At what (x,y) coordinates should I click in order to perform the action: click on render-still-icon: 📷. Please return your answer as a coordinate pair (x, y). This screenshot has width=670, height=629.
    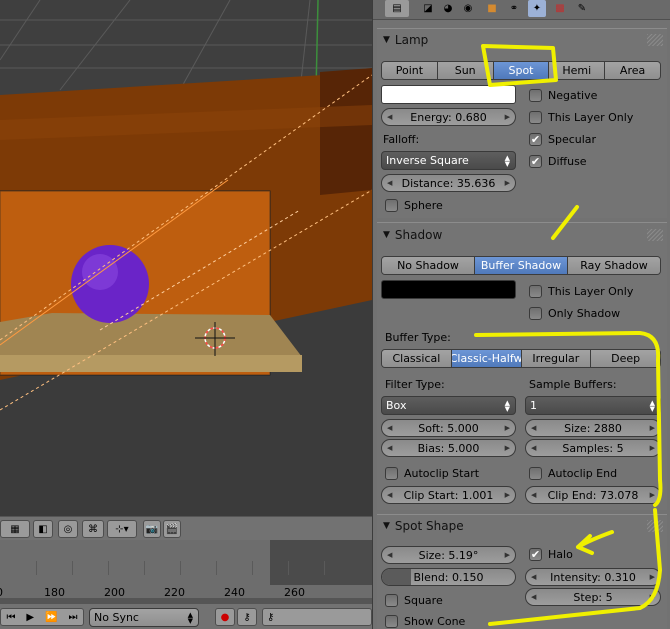
    Looking at the image, I should click on (152, 529).